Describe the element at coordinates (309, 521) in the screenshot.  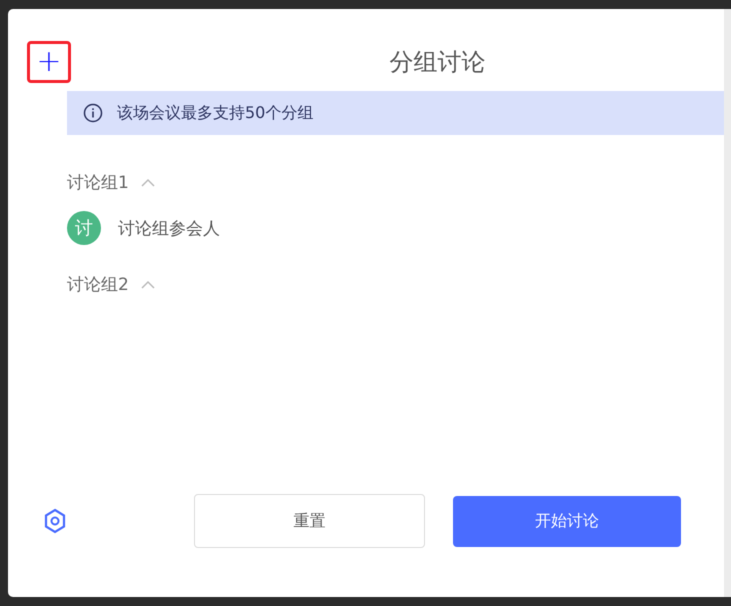
I see `reset-button: 重置` at that location.